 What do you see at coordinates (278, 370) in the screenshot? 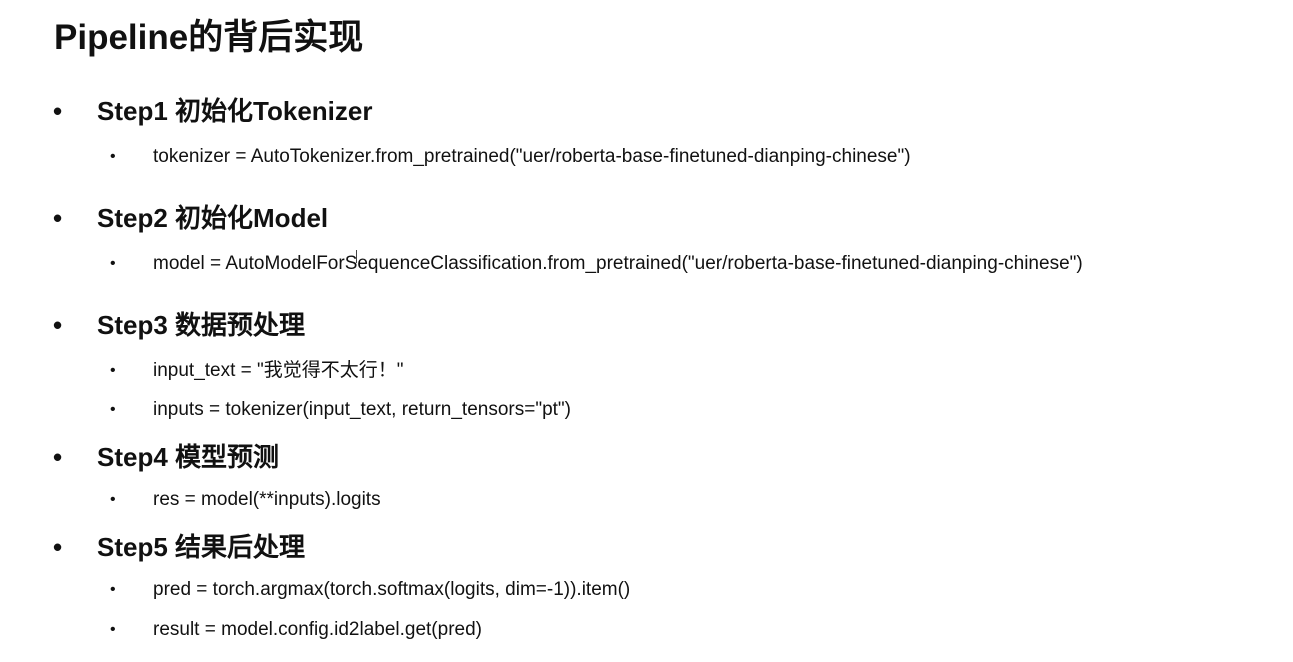
I see `code-line: input_text = "我觉得不太行！"` at bounding box center [278, 370].